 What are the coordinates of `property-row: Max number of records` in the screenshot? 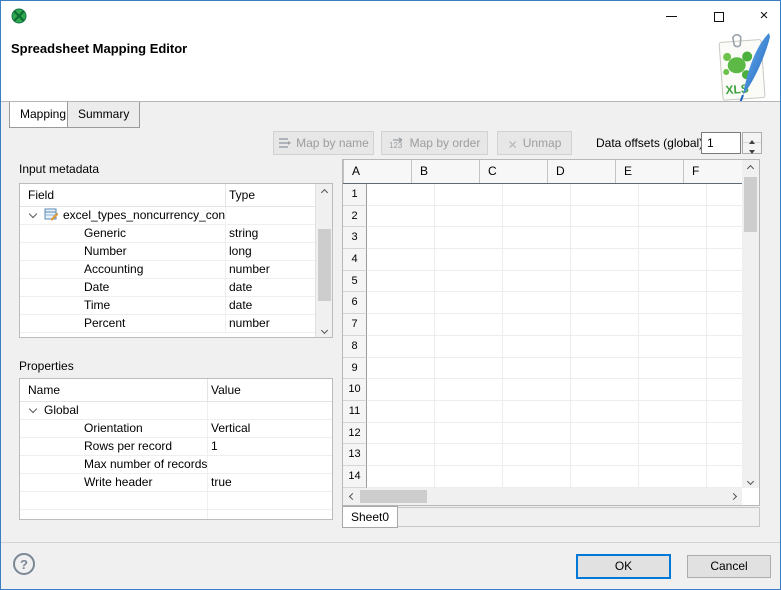 It's located at (176, 465).